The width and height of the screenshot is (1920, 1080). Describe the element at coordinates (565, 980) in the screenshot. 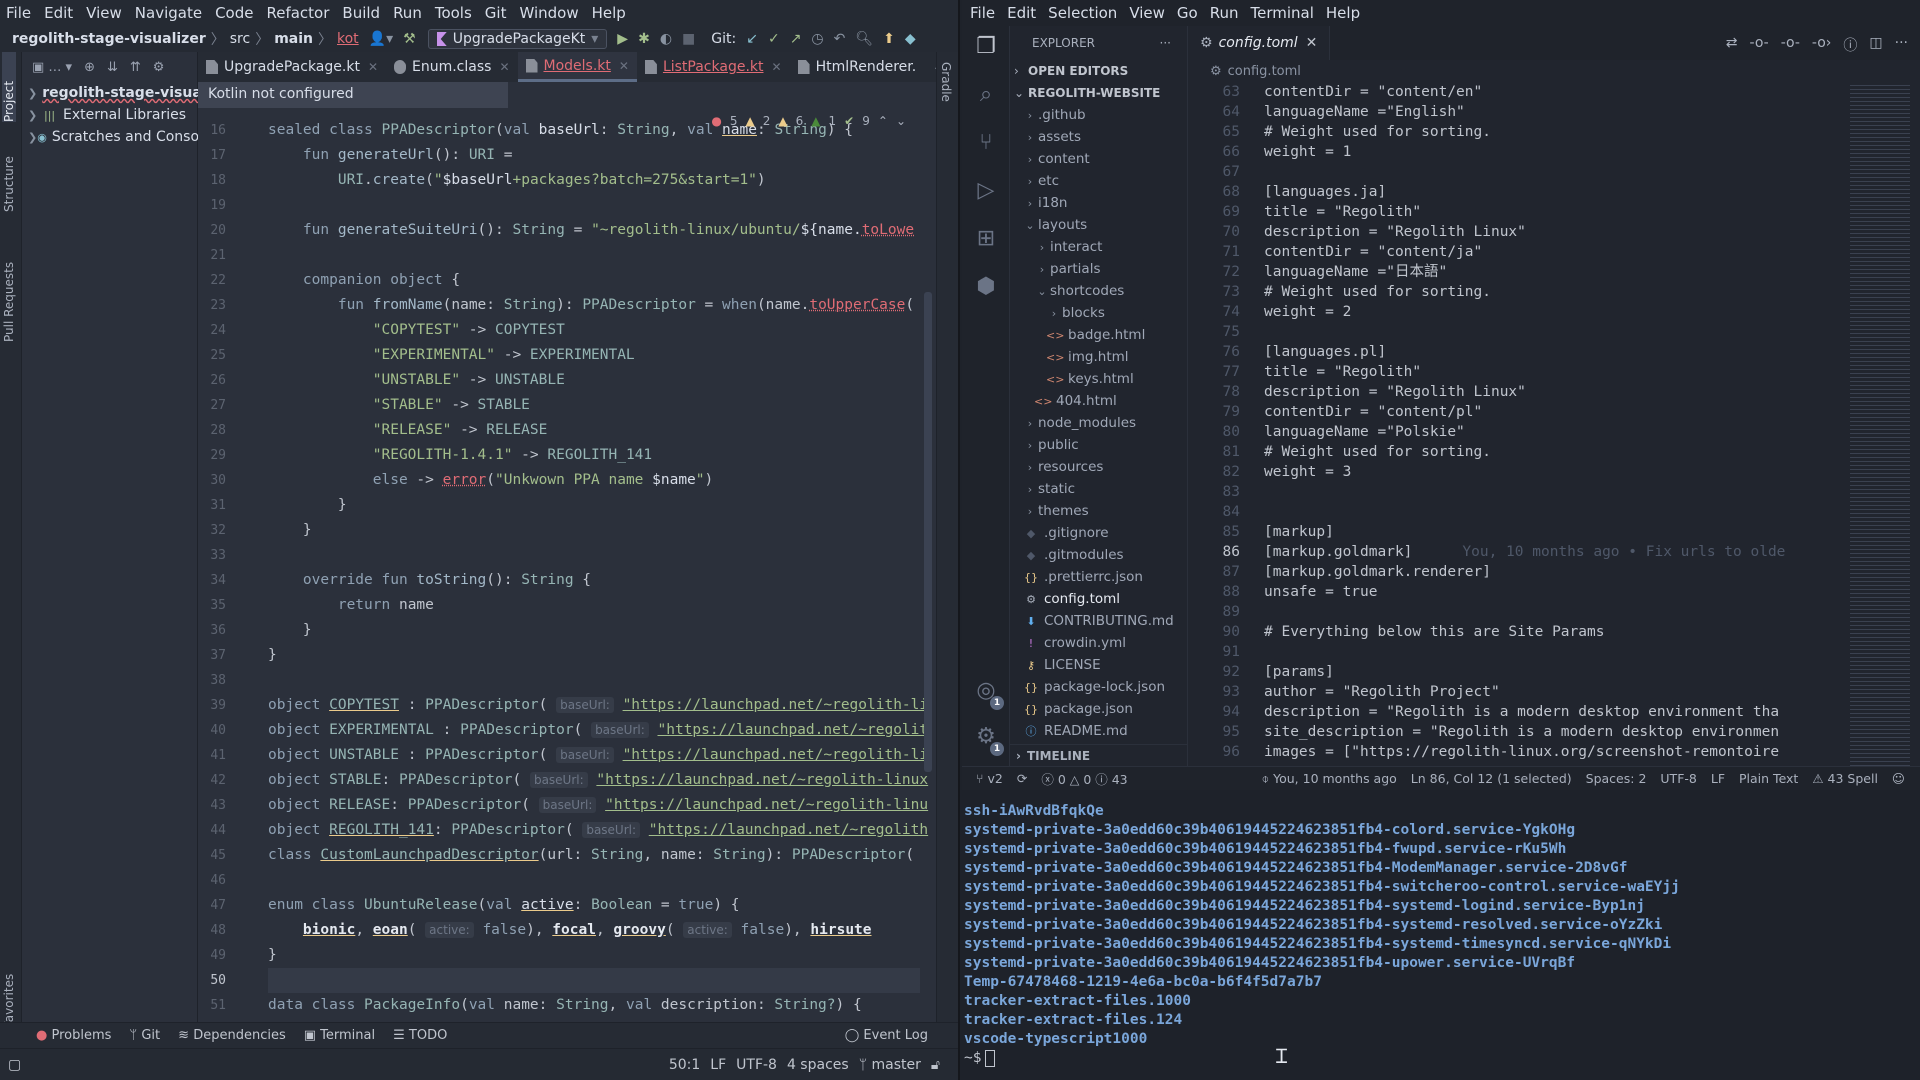

I see `code-line: 50` at that location.